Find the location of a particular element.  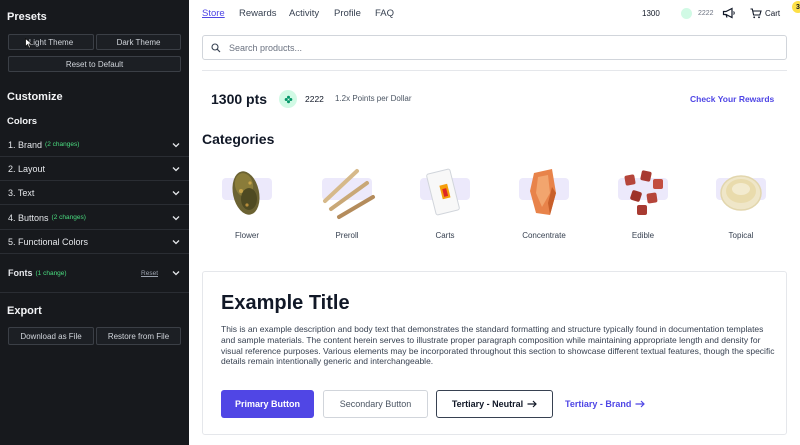

search-bar is located at coordinates (494, 47).